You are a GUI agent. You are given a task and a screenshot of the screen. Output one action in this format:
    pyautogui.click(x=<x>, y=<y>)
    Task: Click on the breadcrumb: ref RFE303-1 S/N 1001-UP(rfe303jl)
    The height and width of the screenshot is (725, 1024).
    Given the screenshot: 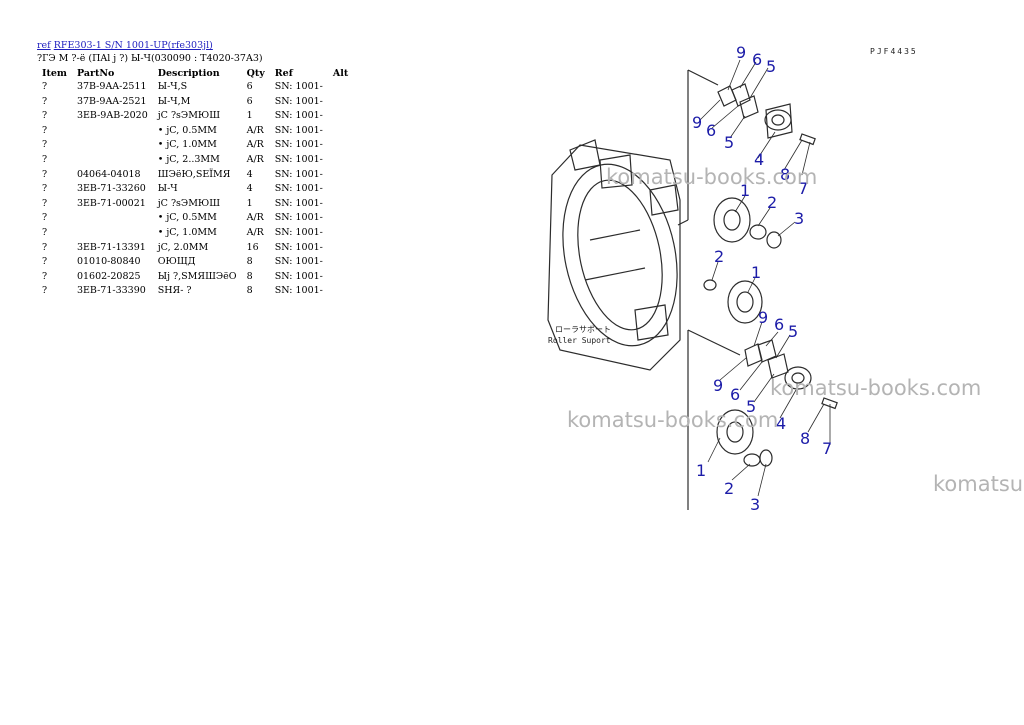 What is the action you would take?
    pyautogui.click(x=150, y=45)
    